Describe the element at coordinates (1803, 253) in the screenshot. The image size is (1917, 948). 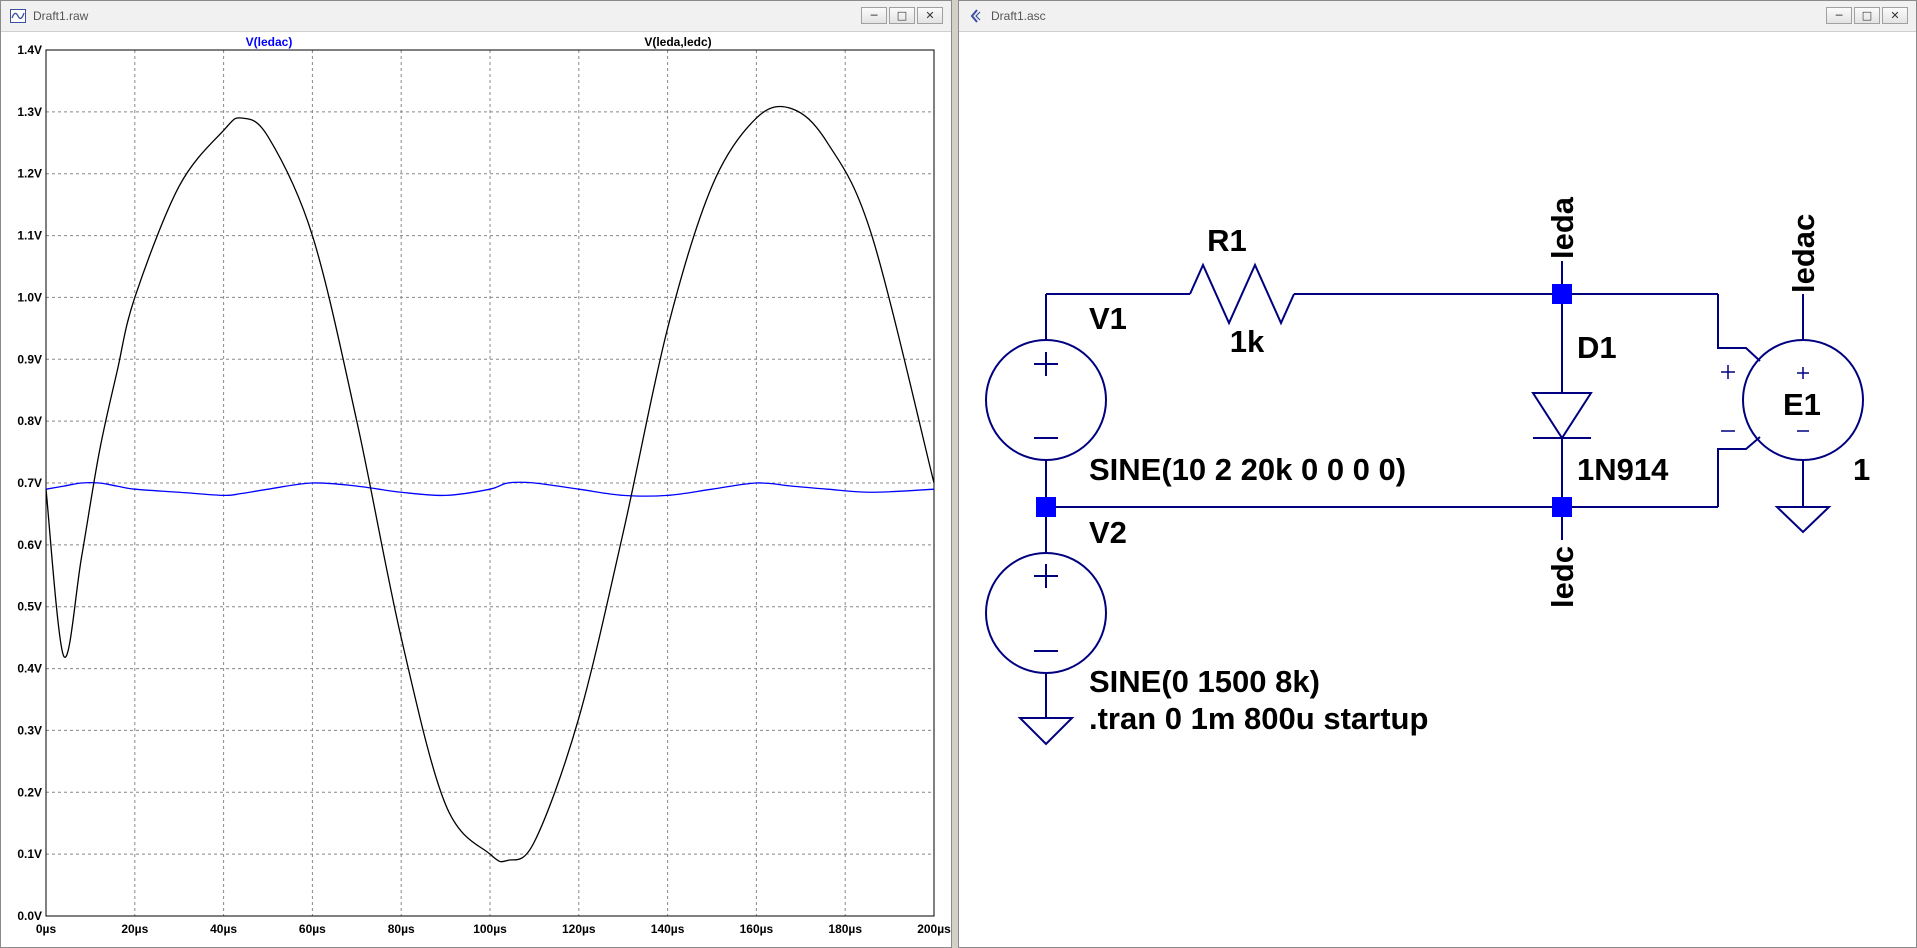
I see `net-label-ledac: ledac` at that location.